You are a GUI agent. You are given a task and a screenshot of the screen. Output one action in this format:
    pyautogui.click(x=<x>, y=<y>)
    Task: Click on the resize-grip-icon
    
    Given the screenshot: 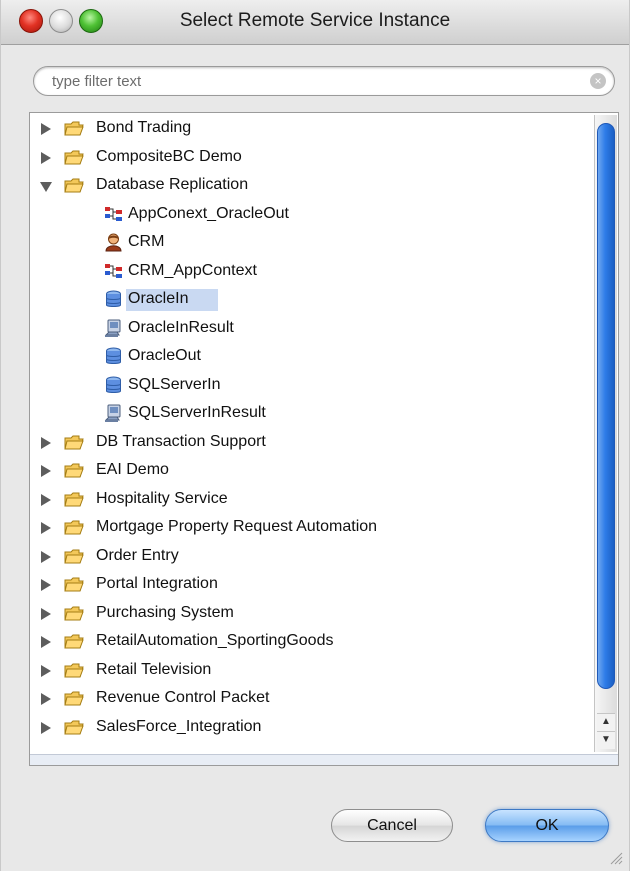 What is the action you would take?
    pyautogui.click(x=616, y=858)
    